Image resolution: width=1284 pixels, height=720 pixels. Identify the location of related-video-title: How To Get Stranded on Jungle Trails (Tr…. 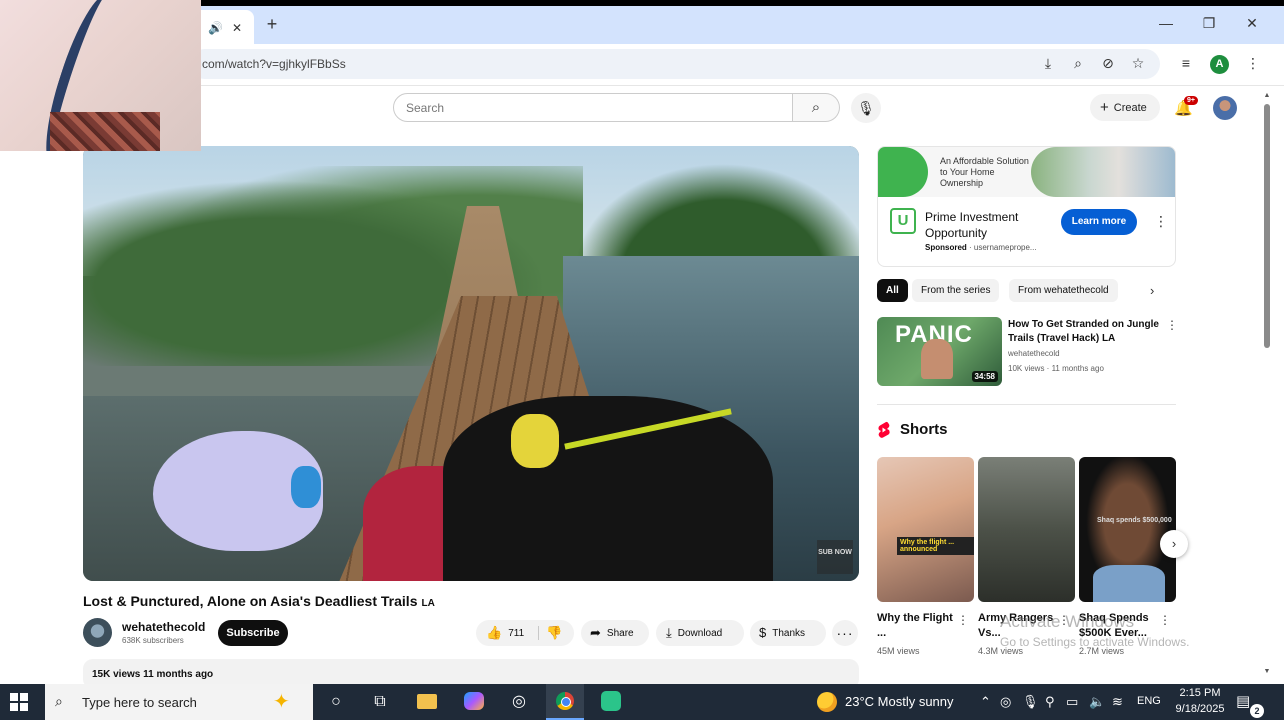
(1088, 332).